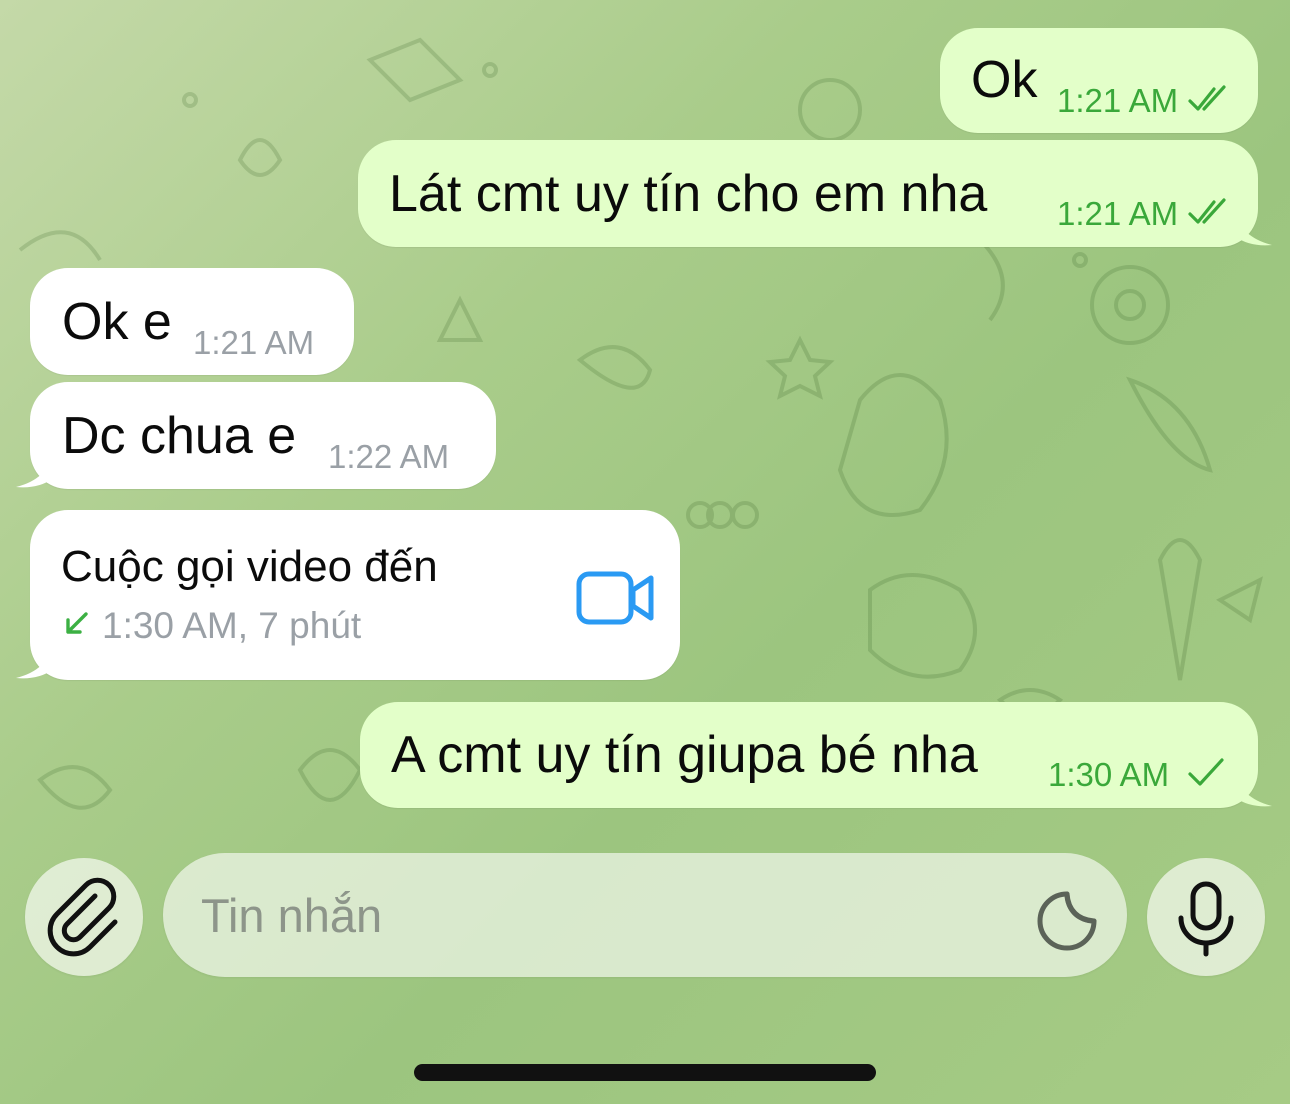  I want to click on message-text: Ok, so click(1004, 80).